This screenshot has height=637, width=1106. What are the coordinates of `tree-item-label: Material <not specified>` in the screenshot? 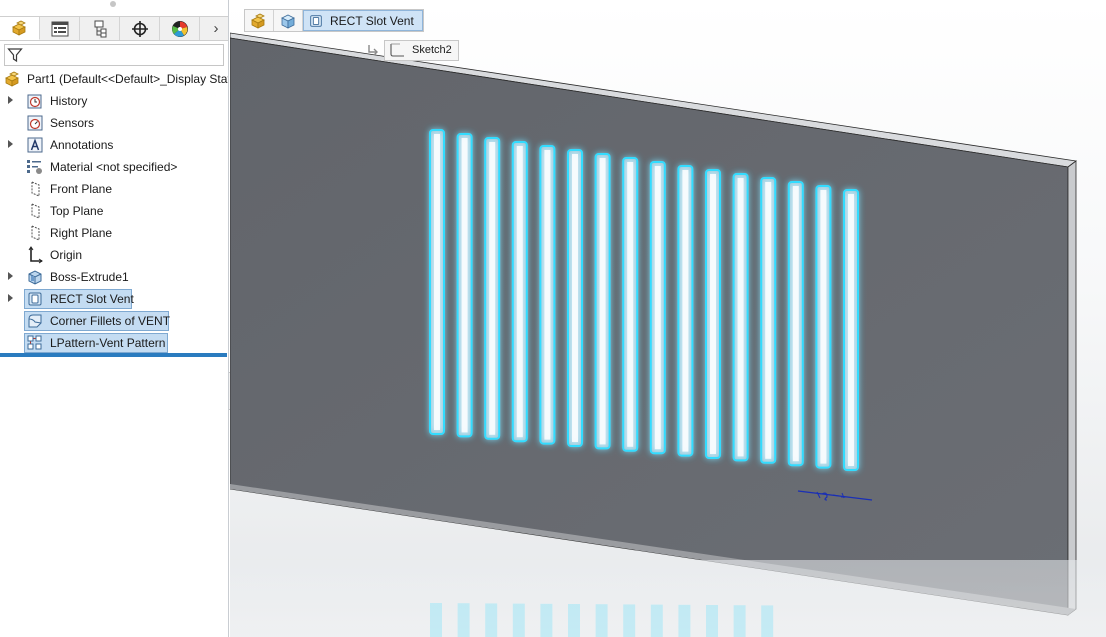 It's located at (114, 167).